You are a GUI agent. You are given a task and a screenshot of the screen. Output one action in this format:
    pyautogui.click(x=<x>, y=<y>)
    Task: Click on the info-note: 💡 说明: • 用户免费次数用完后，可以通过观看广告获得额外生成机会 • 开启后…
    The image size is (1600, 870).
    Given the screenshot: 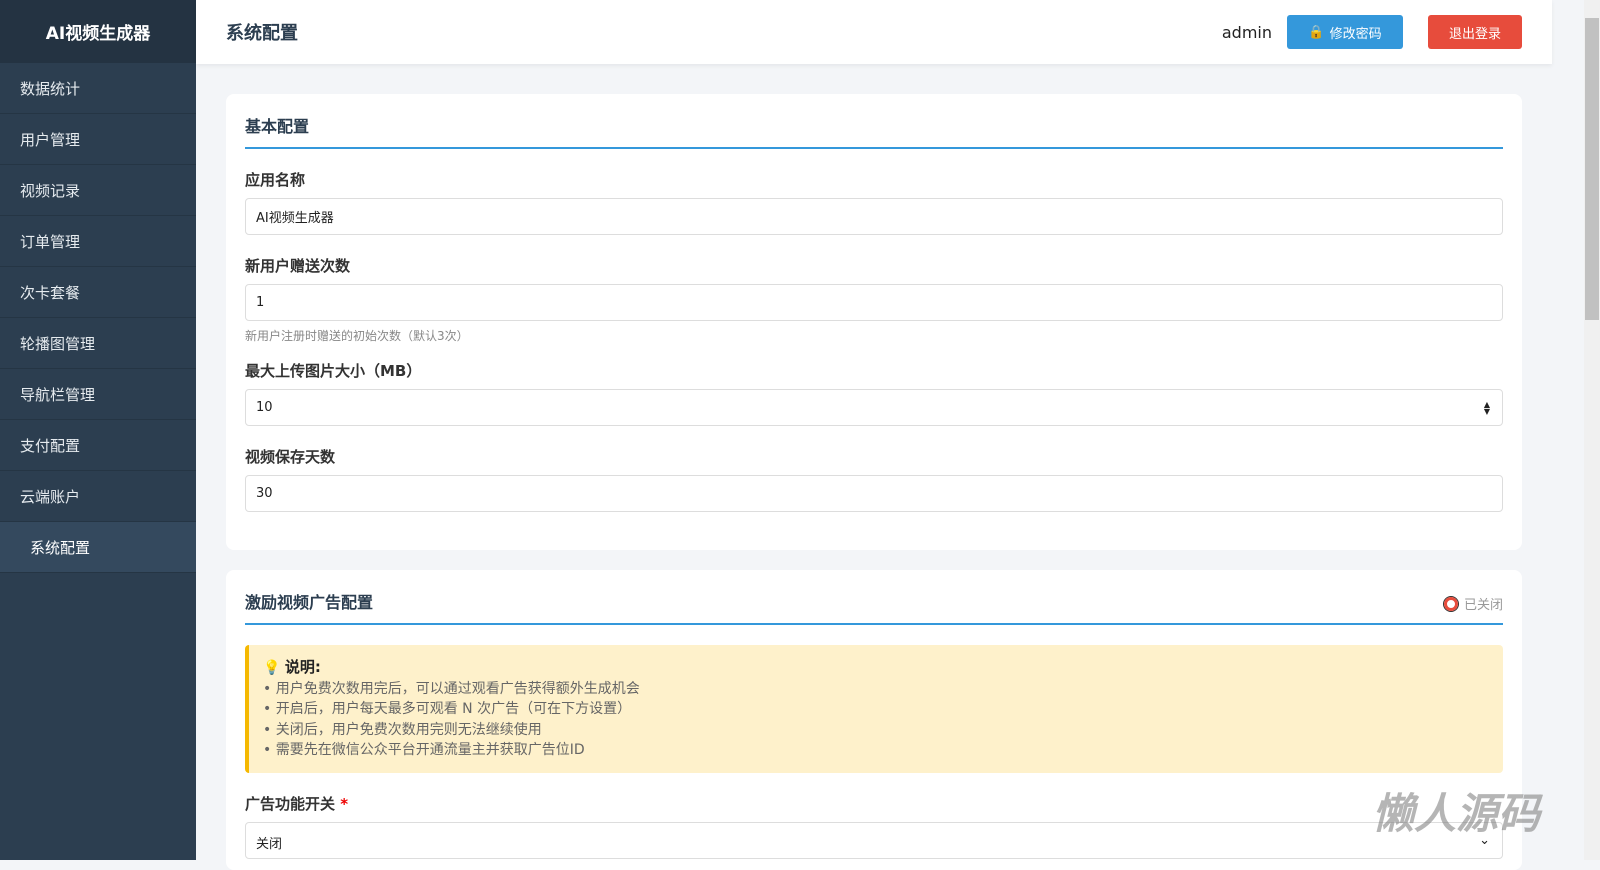 What is the action you would take?
    pyautogui.click(x=874, y=709)
    